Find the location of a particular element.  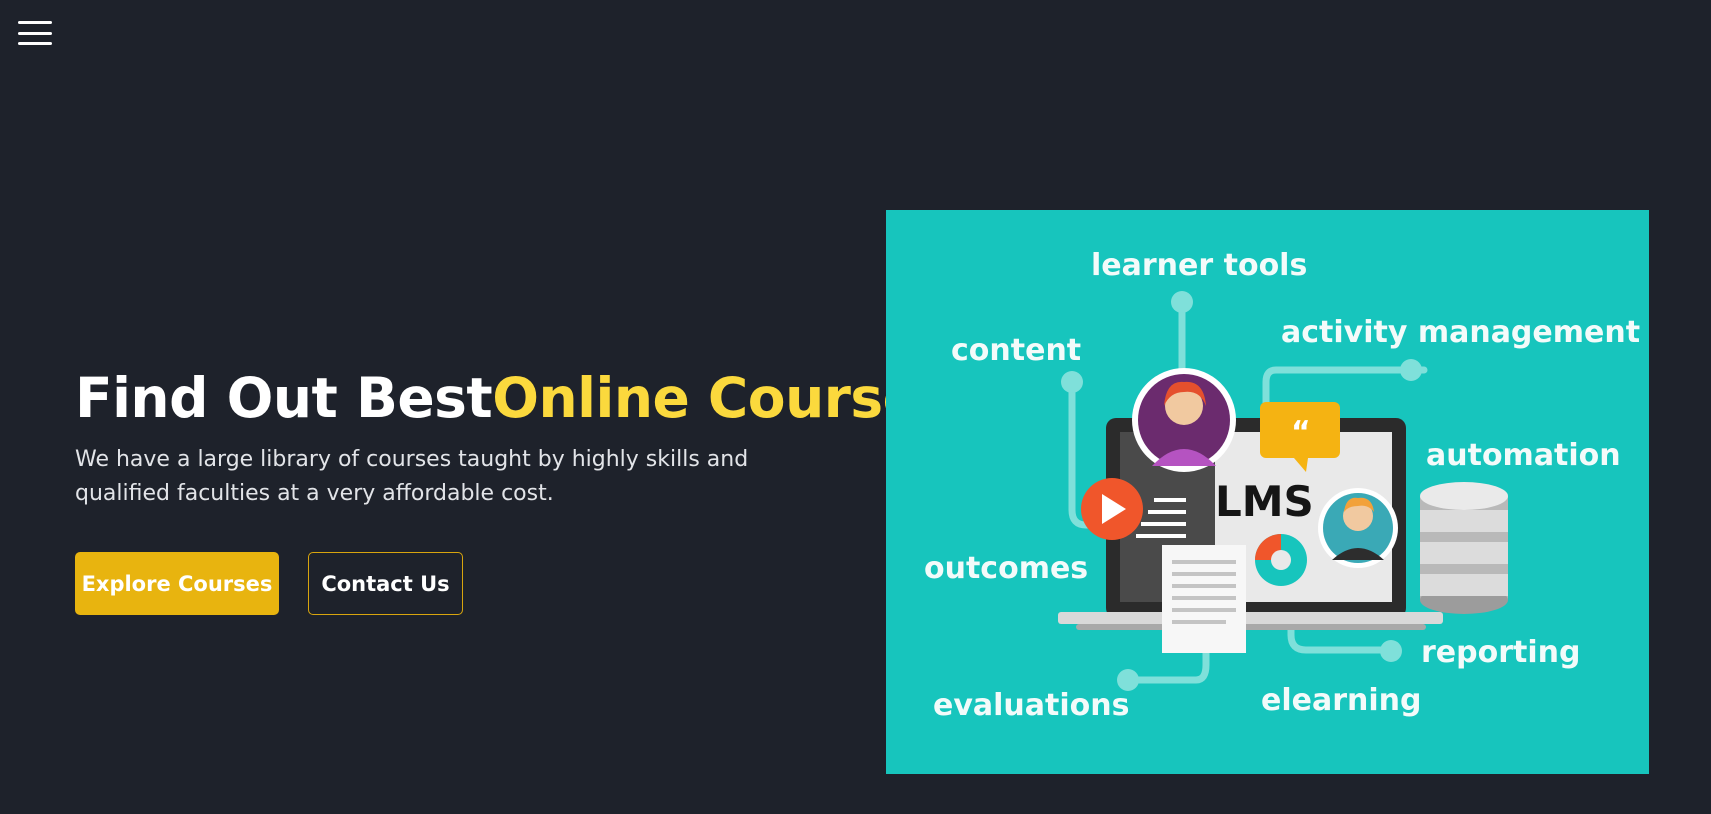

document-icon is located at coordinates (1204, 599).